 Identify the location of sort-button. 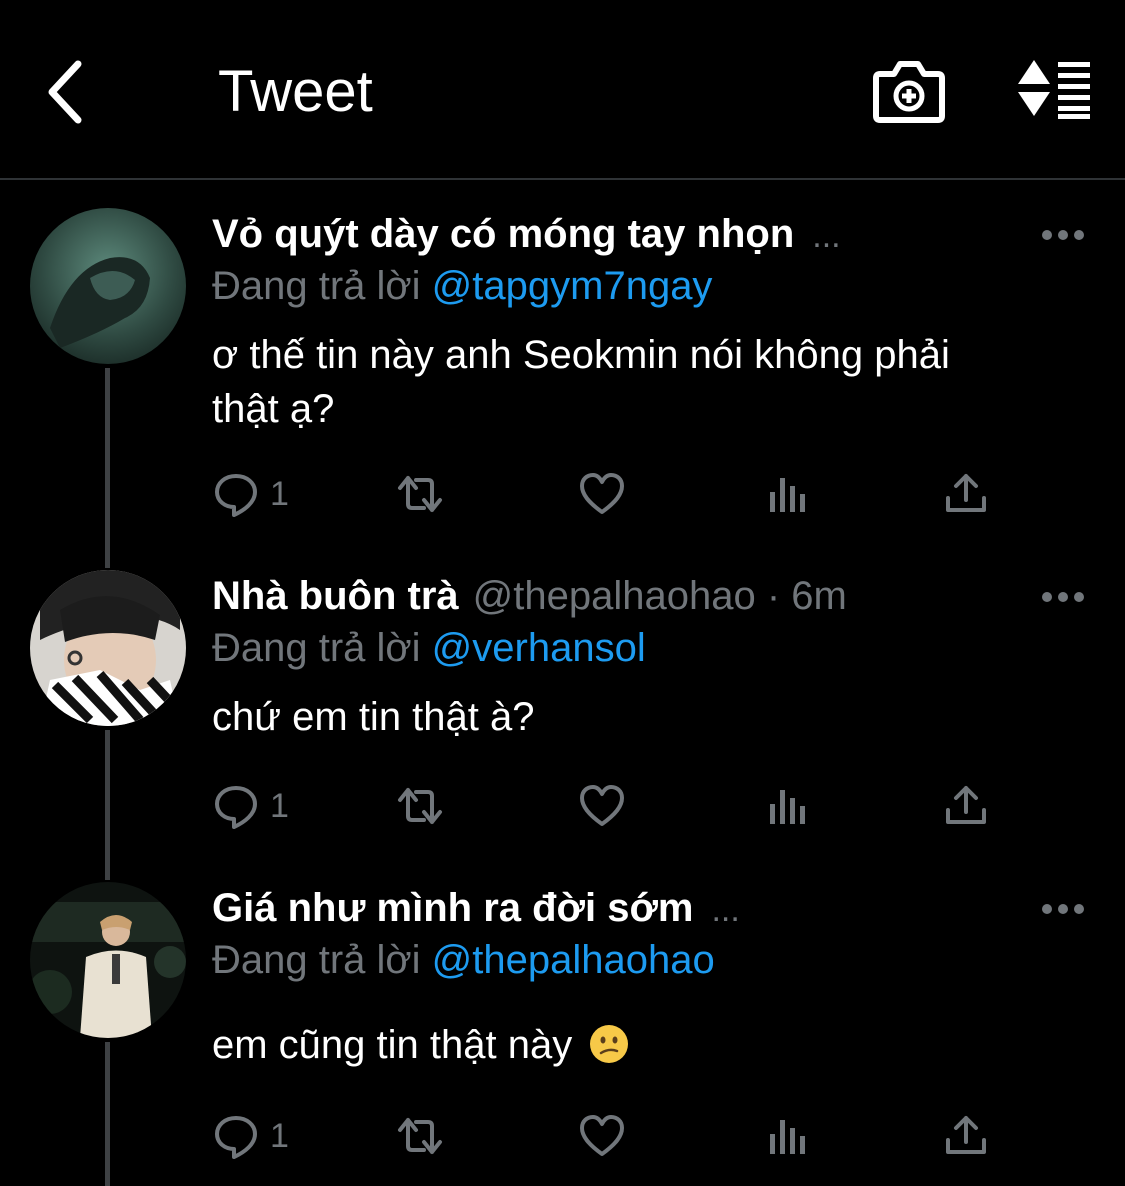
(1053, 91).